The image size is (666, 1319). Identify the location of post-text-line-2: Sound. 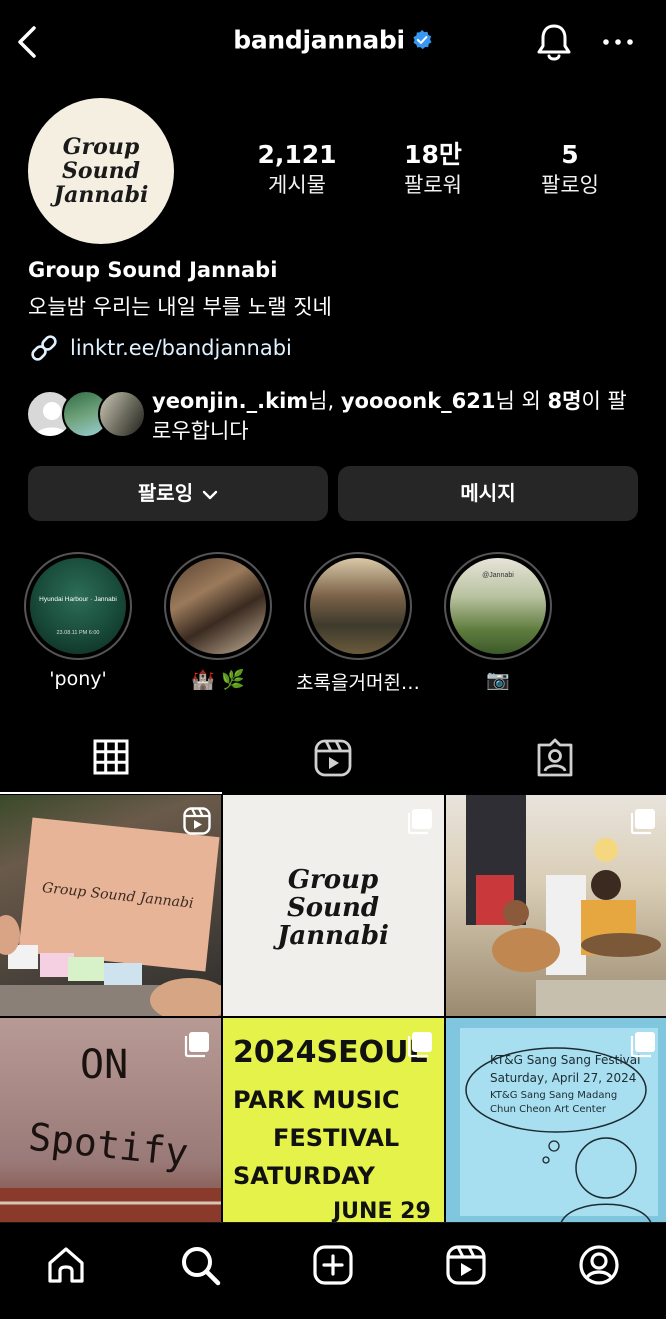
(333, 908).